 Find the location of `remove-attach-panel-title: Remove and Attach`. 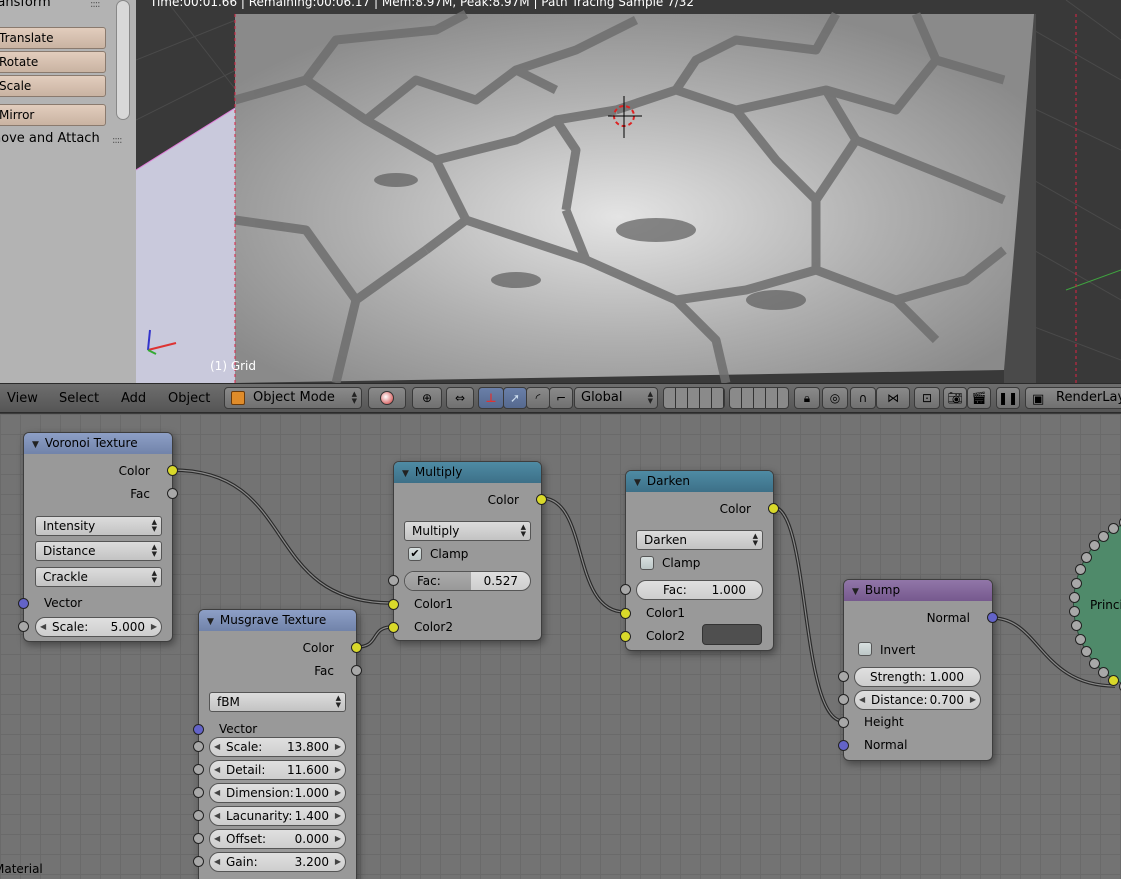

remove-attach-panel-title: Remove and Attach is located at coordinates (50, 138).